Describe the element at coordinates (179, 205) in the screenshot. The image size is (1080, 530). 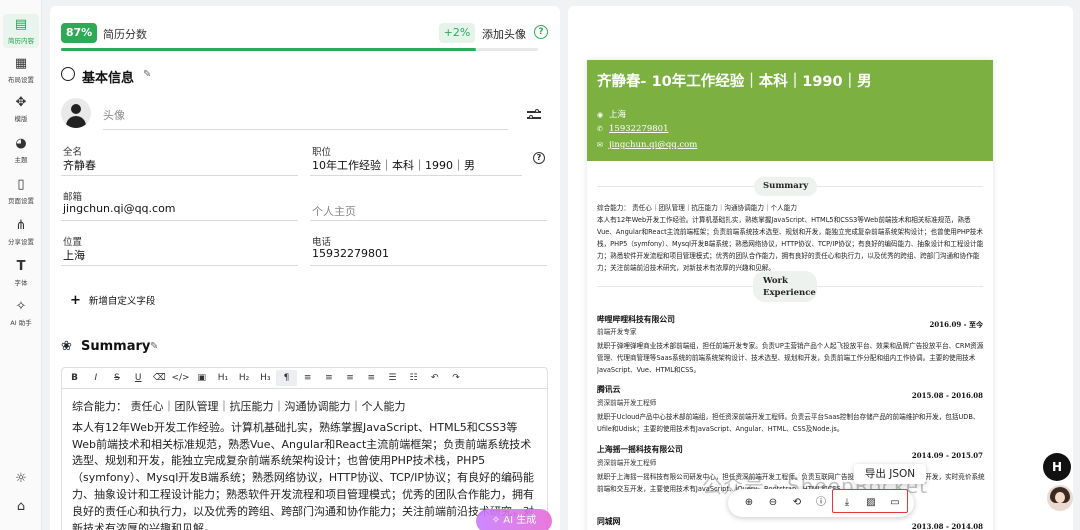
I see `email-field: 邮箱 jingchun.qi@qq.com` at that location.